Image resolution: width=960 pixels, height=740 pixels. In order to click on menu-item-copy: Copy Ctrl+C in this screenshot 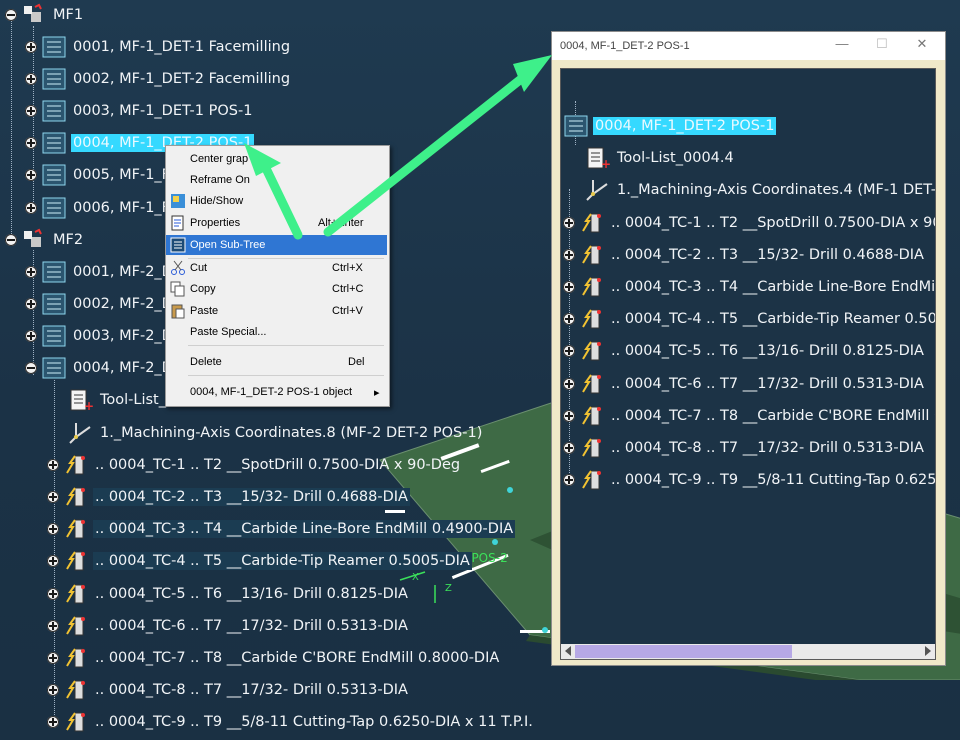, I will do `click(276, 289)`.